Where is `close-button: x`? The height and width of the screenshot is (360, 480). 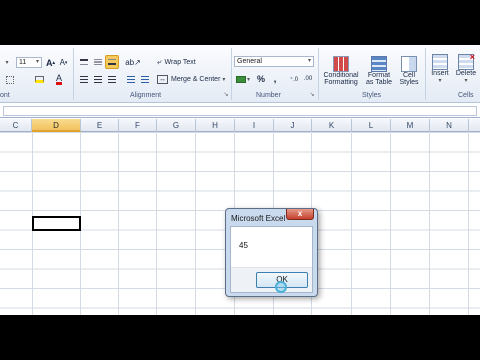
close-button: x is located at coordinates (300, 214).